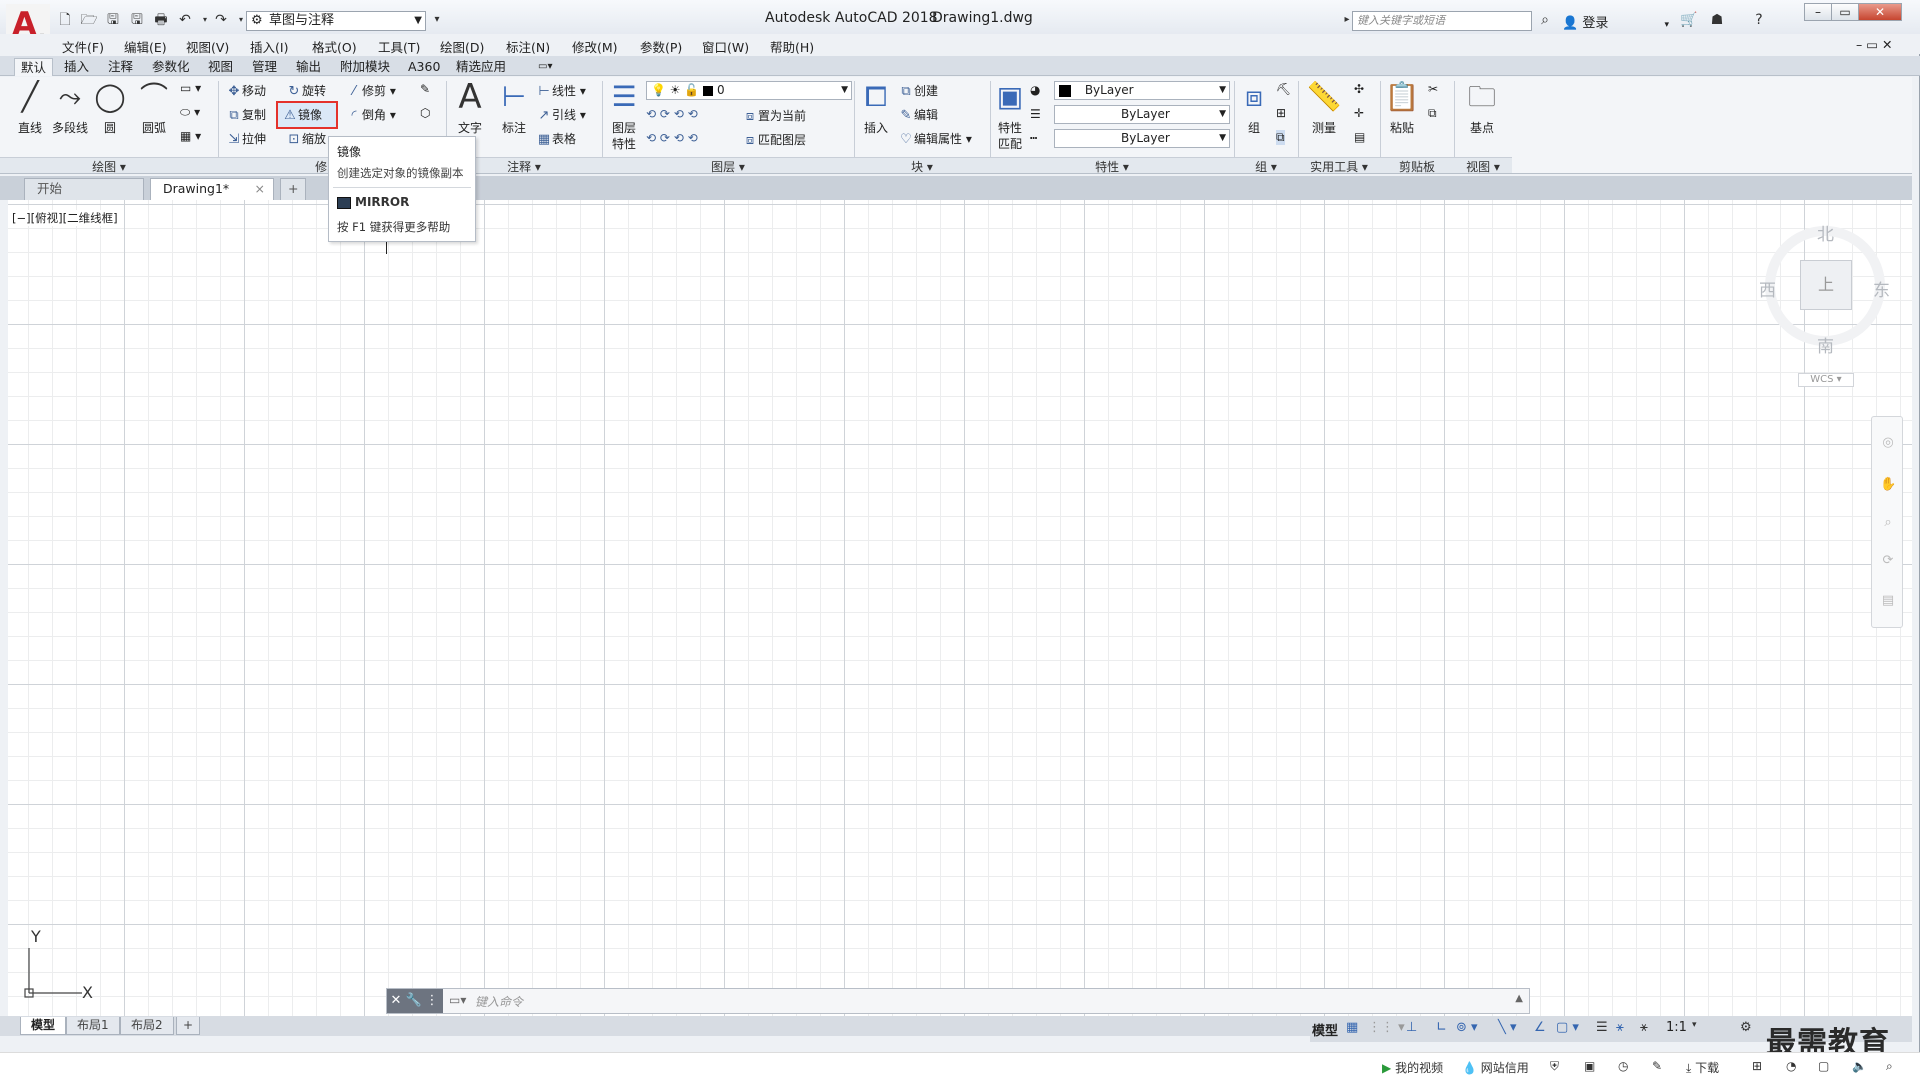 The height and width of the screenshot is (1080, 1920). I want to click on text-icon: A, so click(470, 97).